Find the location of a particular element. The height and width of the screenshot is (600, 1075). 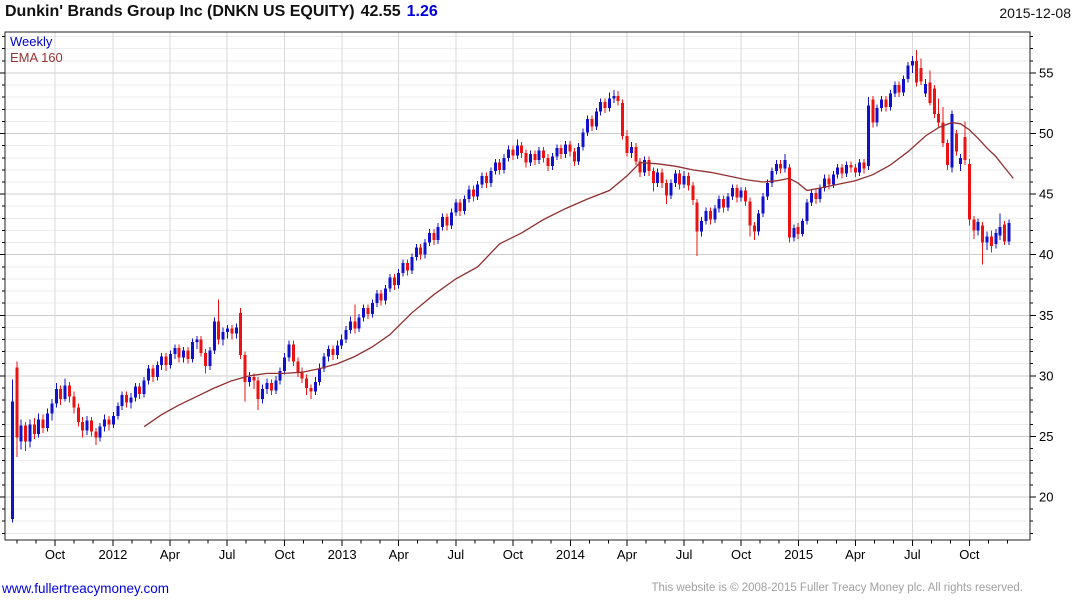

fullertreacymoney-link: www.fullertreacymoney.com is located at coordinates (85, 588).